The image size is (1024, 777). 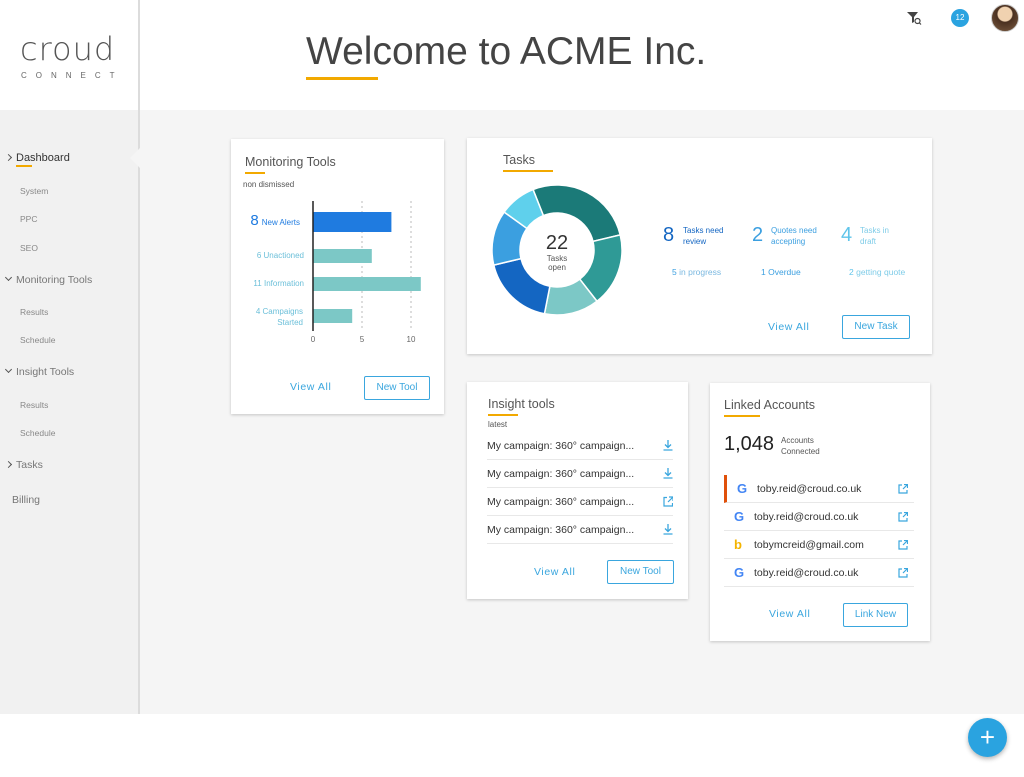 I want to click on stat-sub-label: Overdue, so click(x=784, y=272).